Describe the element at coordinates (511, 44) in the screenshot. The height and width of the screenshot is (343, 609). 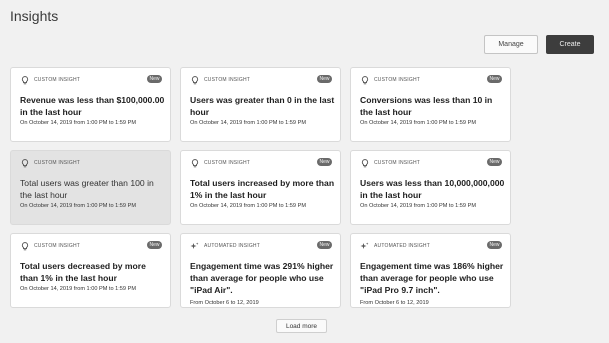
I see `manage-button: Manage` at that location.